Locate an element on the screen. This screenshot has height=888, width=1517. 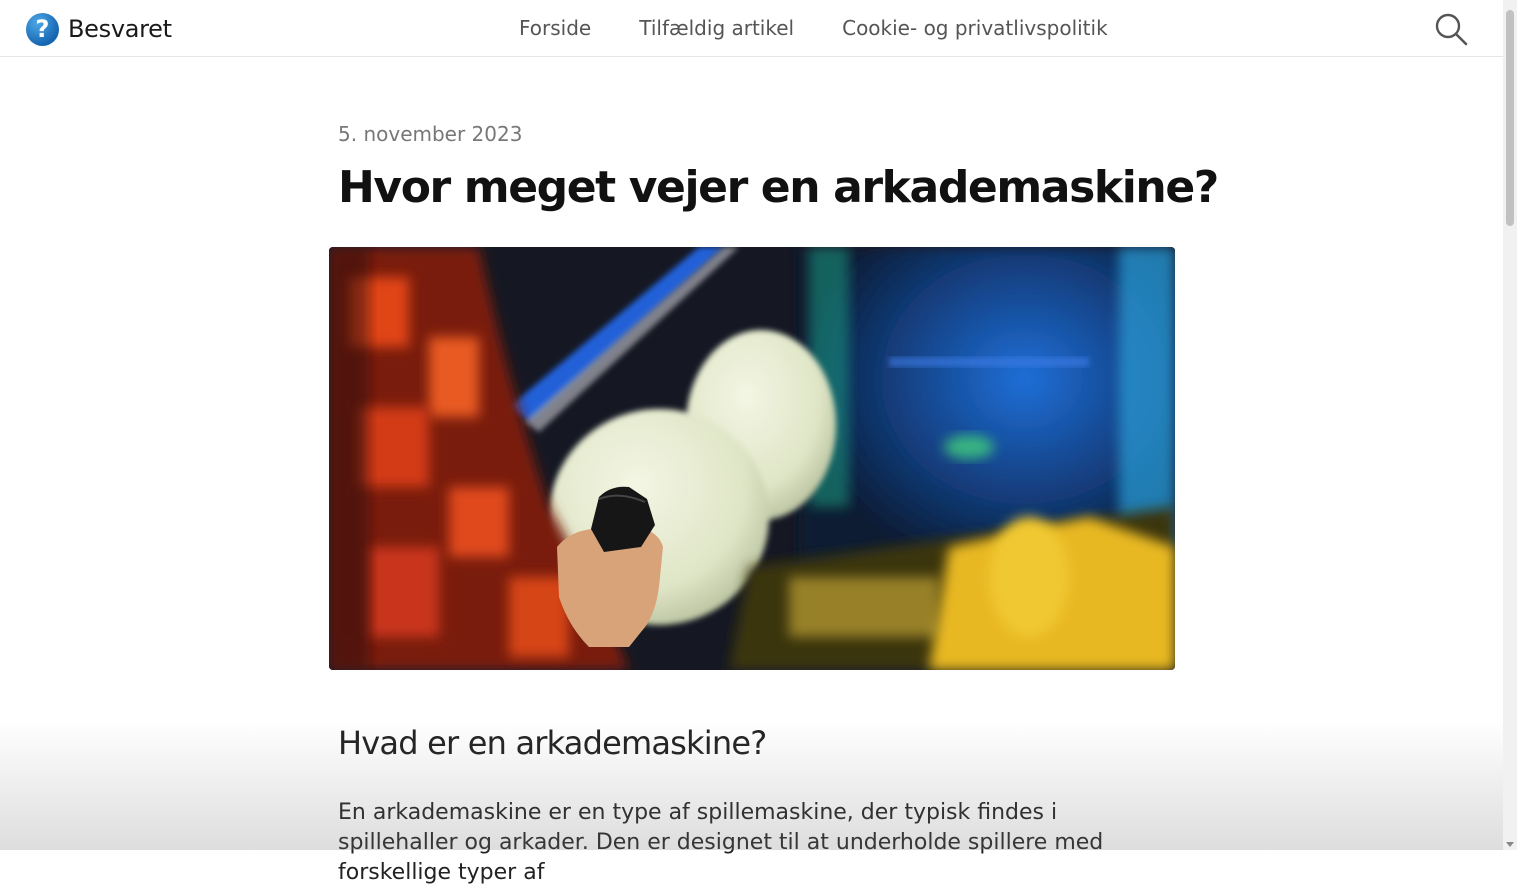
scroll-down-arrow-icon is located at coordinates (1510, 844).